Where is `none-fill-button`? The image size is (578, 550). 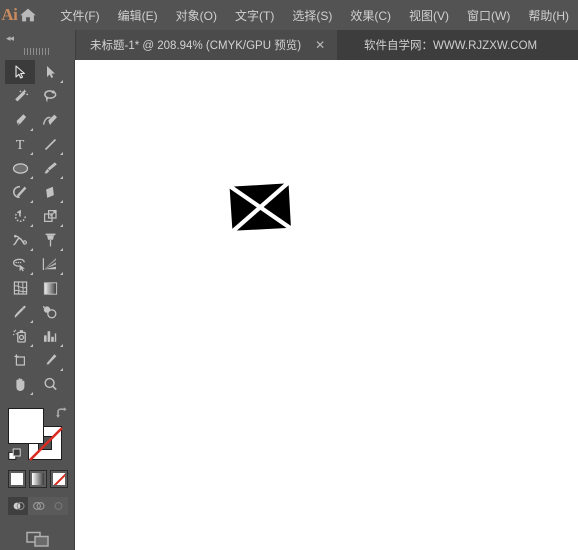
none-fill-button is located at coordinates (59, 479).